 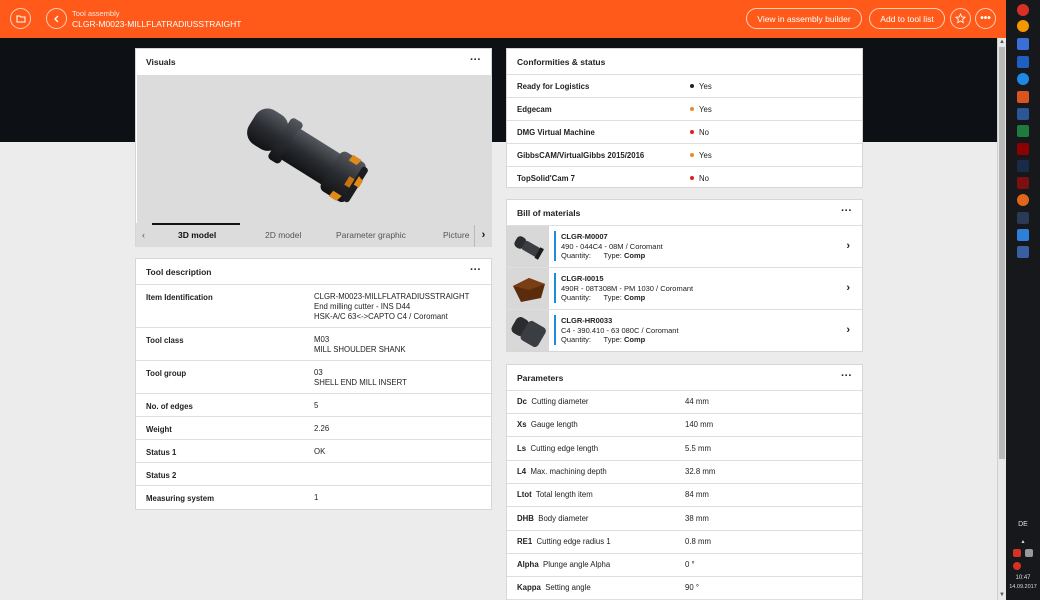 I want to click on back-button, so click(x=56, y=18).